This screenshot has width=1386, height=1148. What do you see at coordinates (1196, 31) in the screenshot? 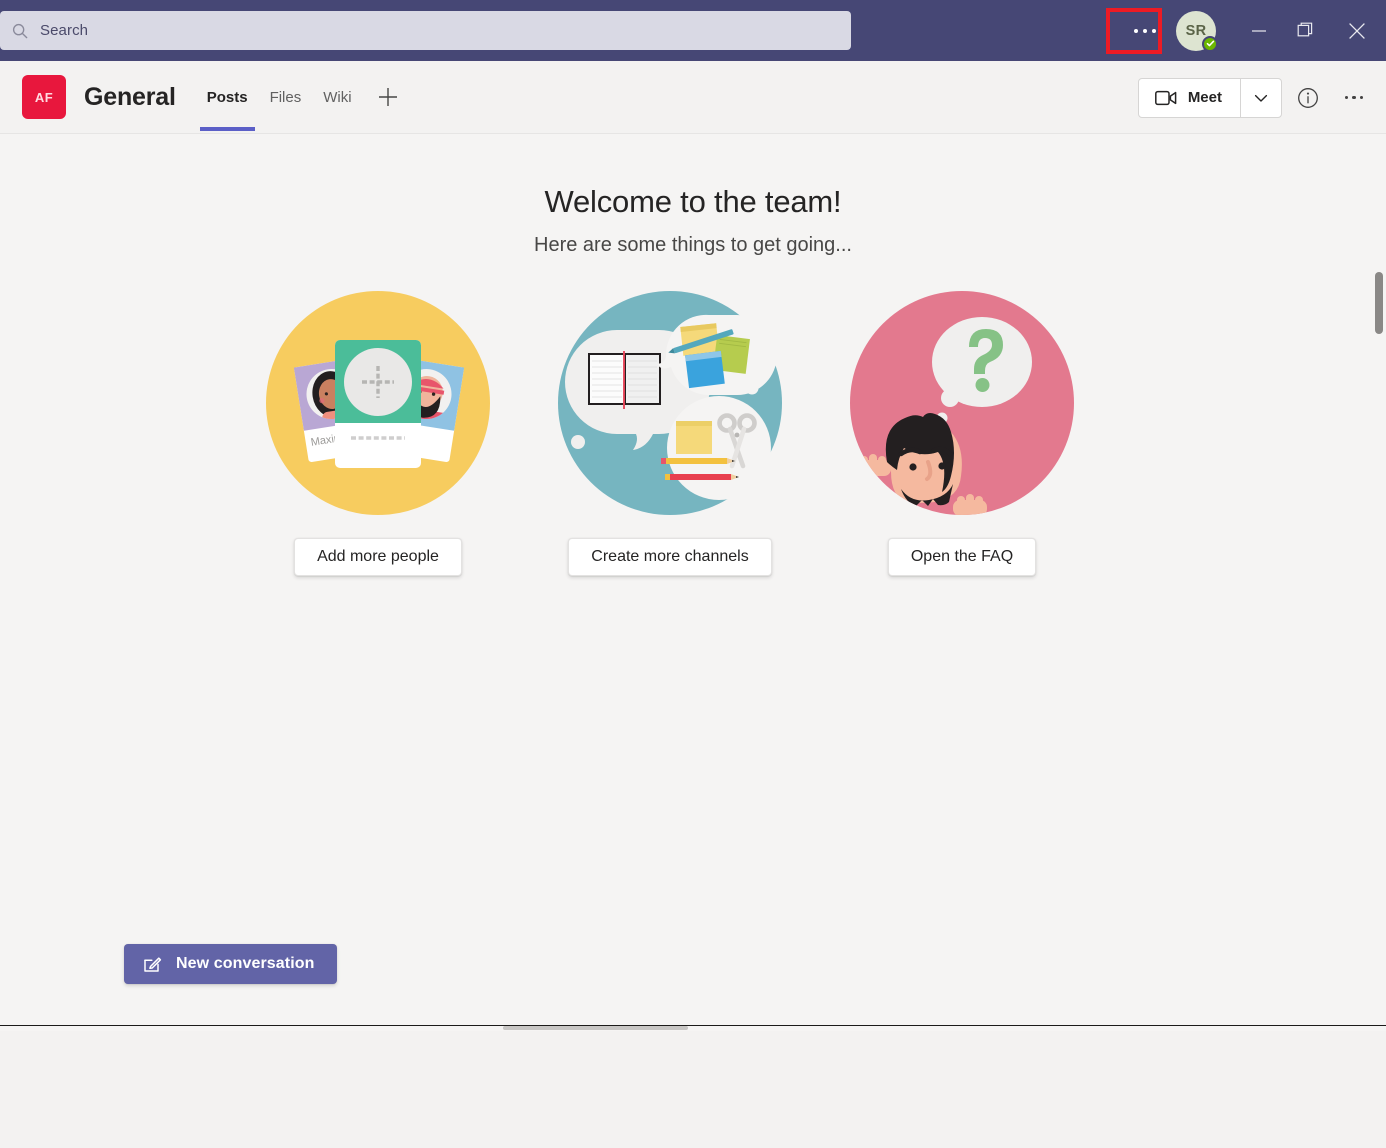
I see `avatar: SR` at bounding box center [1196, 31].